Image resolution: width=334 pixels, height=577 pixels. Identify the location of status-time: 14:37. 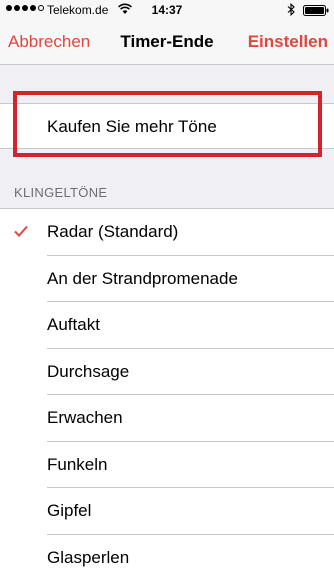
(167, 10).